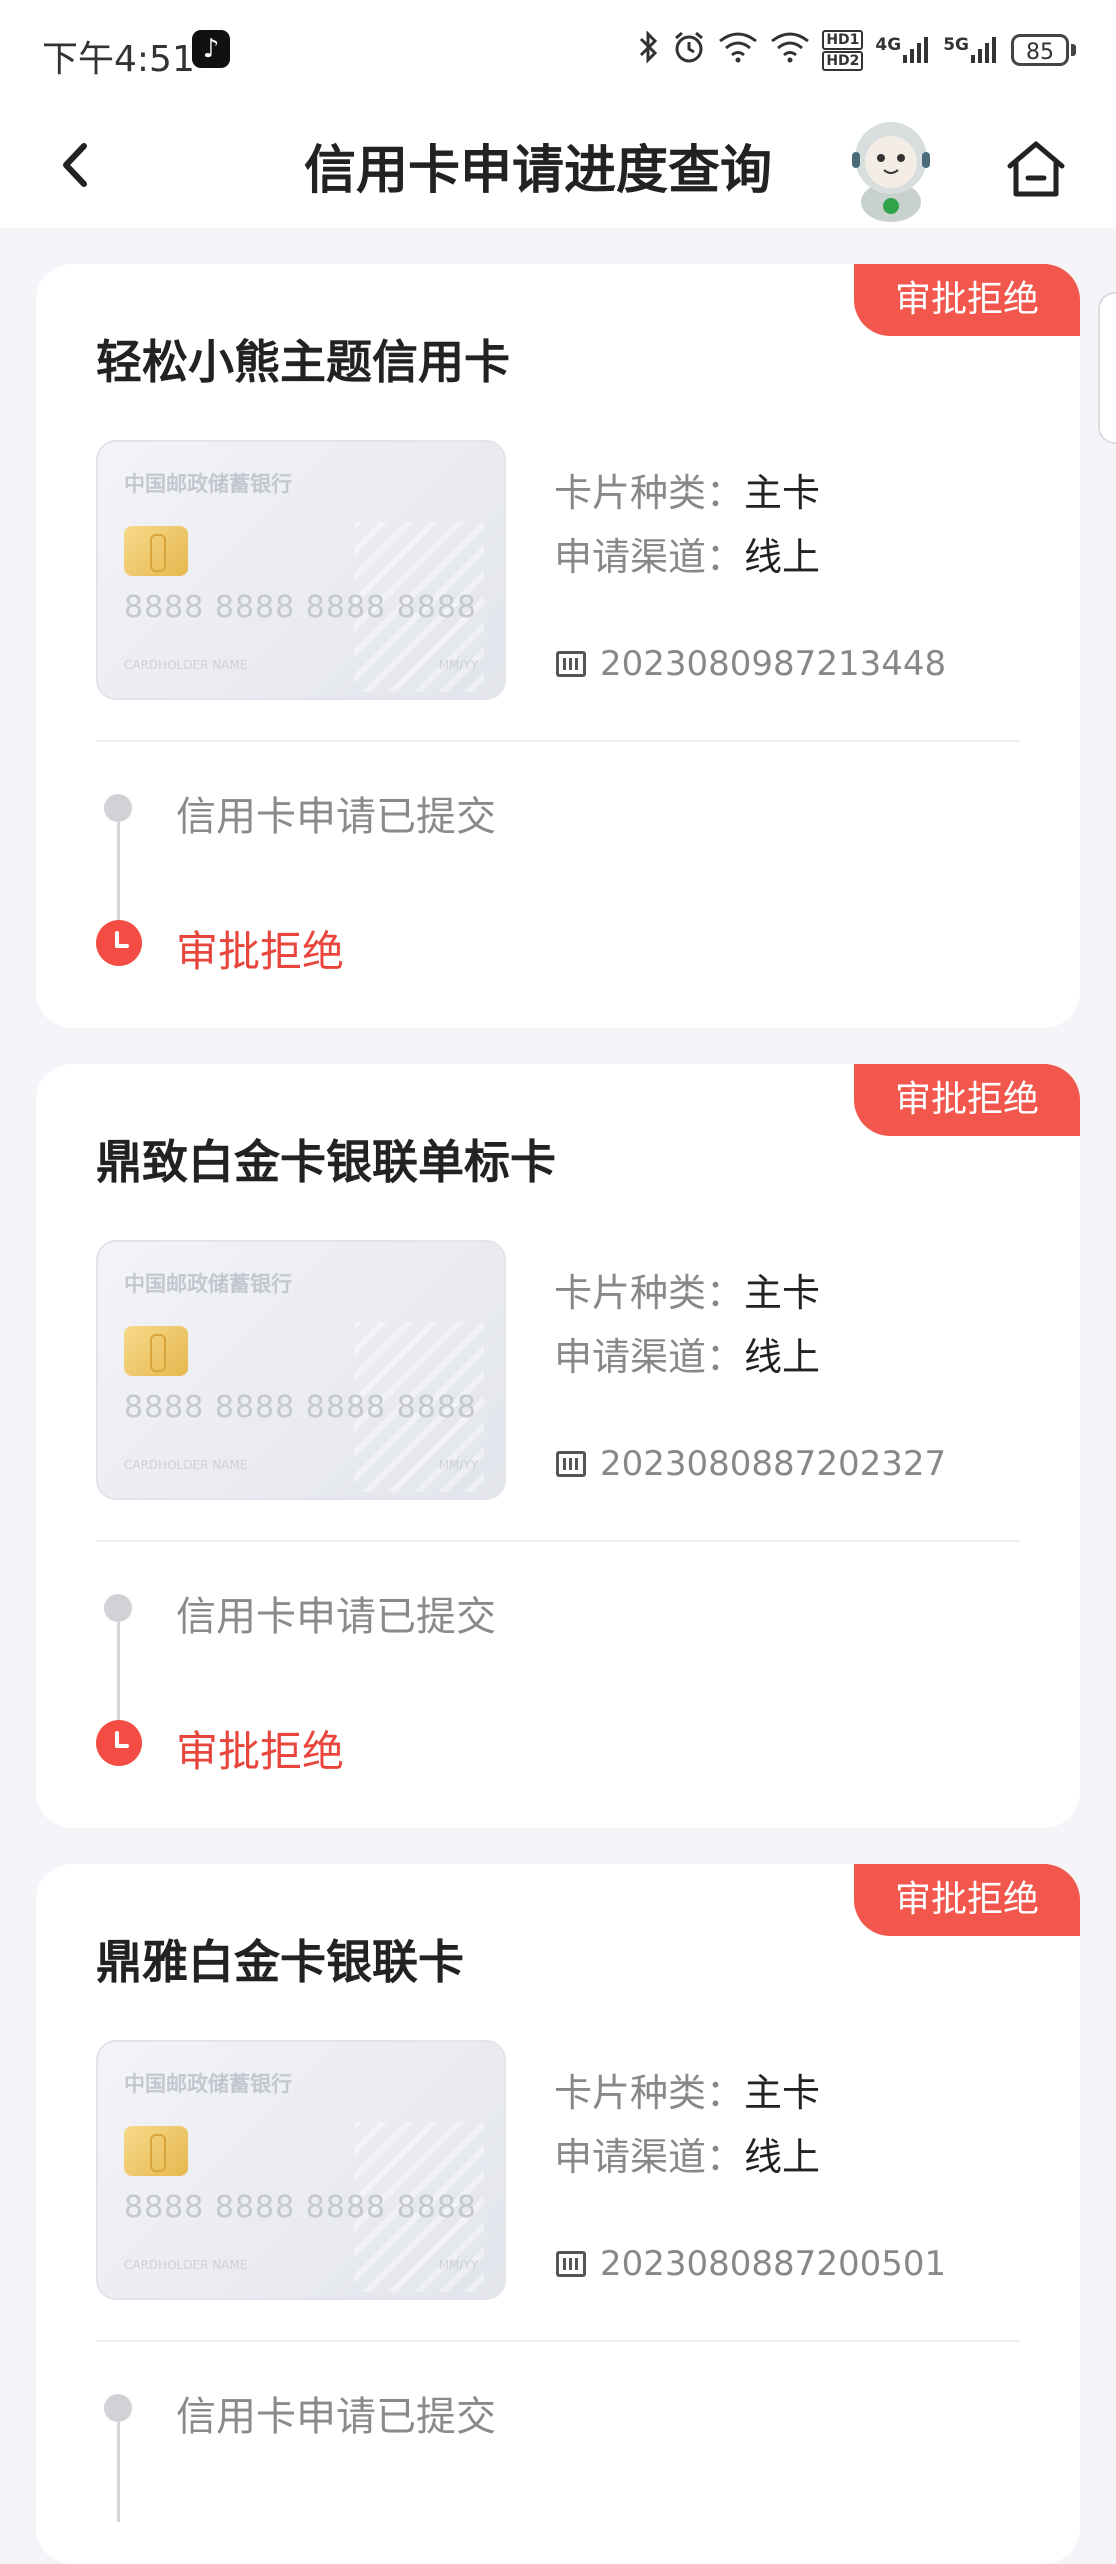 The width and height of the screenshot is (1116, 2564). Describe the element at coordinates (689, 50) in the screenshot. I see `alarm-icon` at that location.